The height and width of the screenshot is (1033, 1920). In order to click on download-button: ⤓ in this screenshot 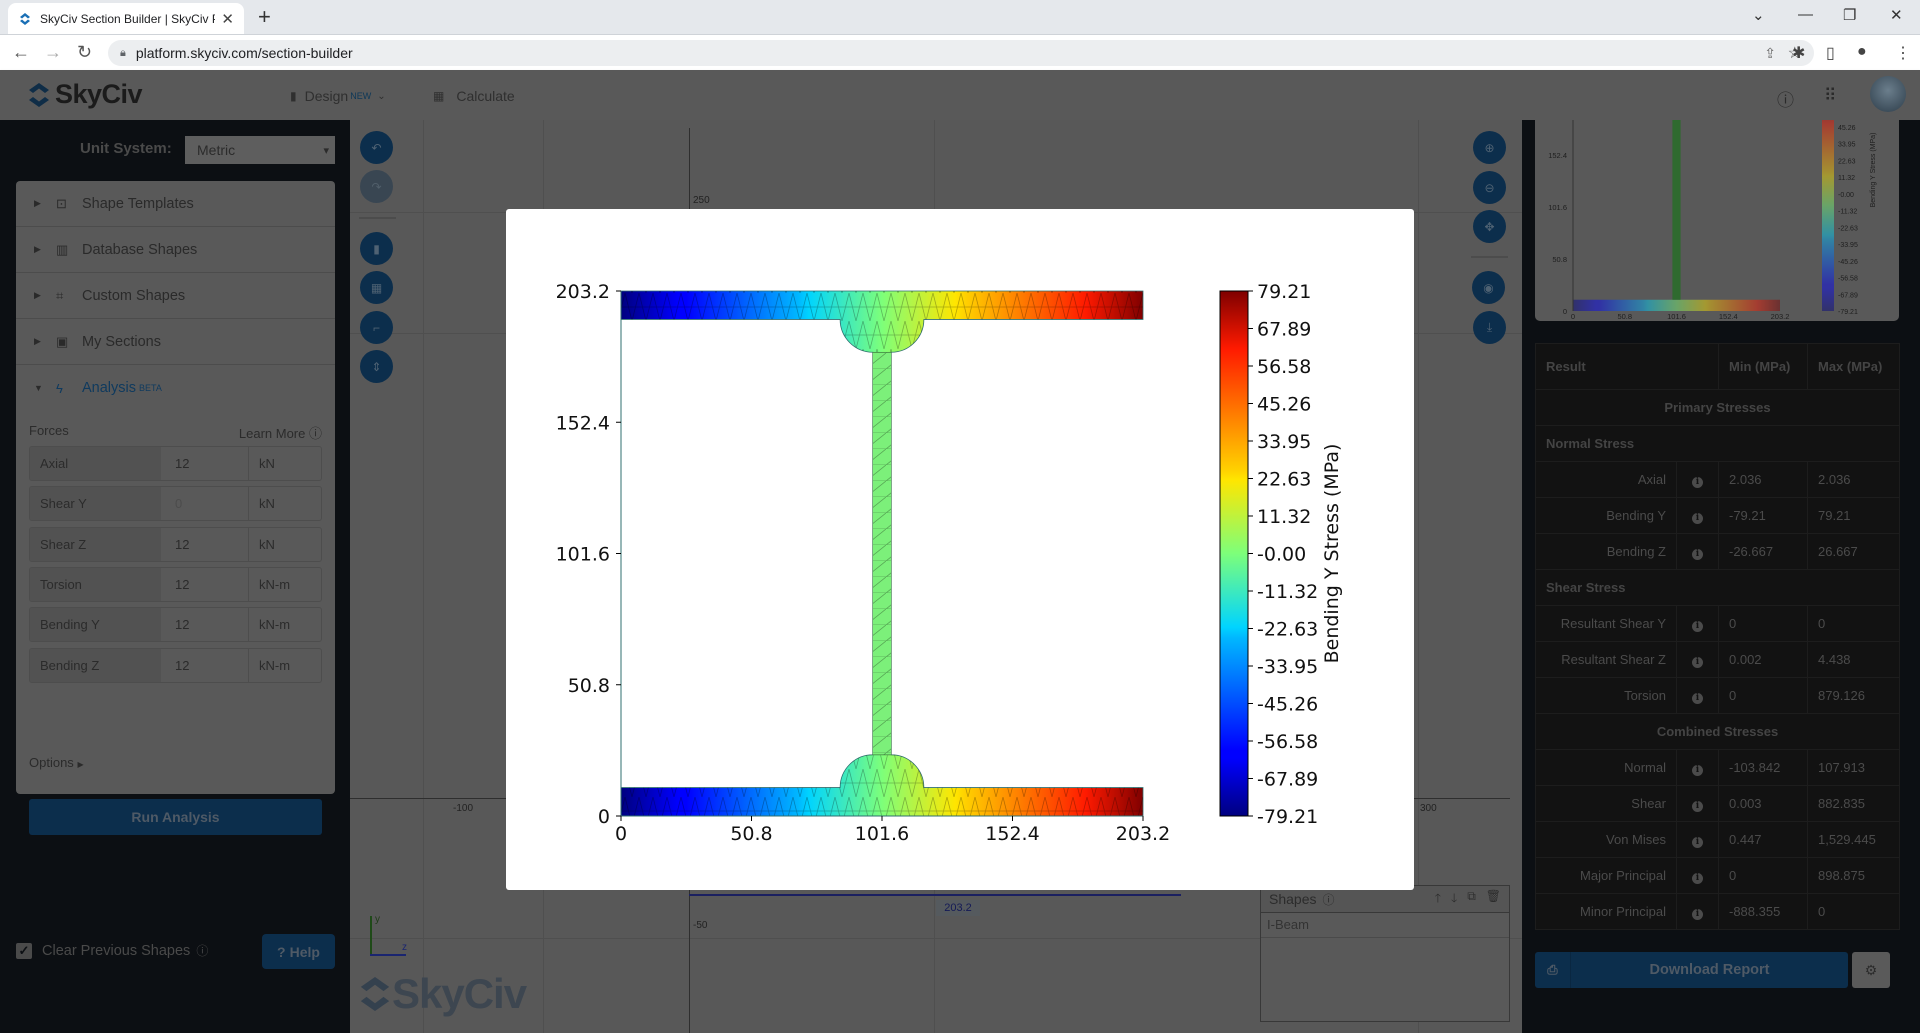, I will do `click(1489, 327)`.